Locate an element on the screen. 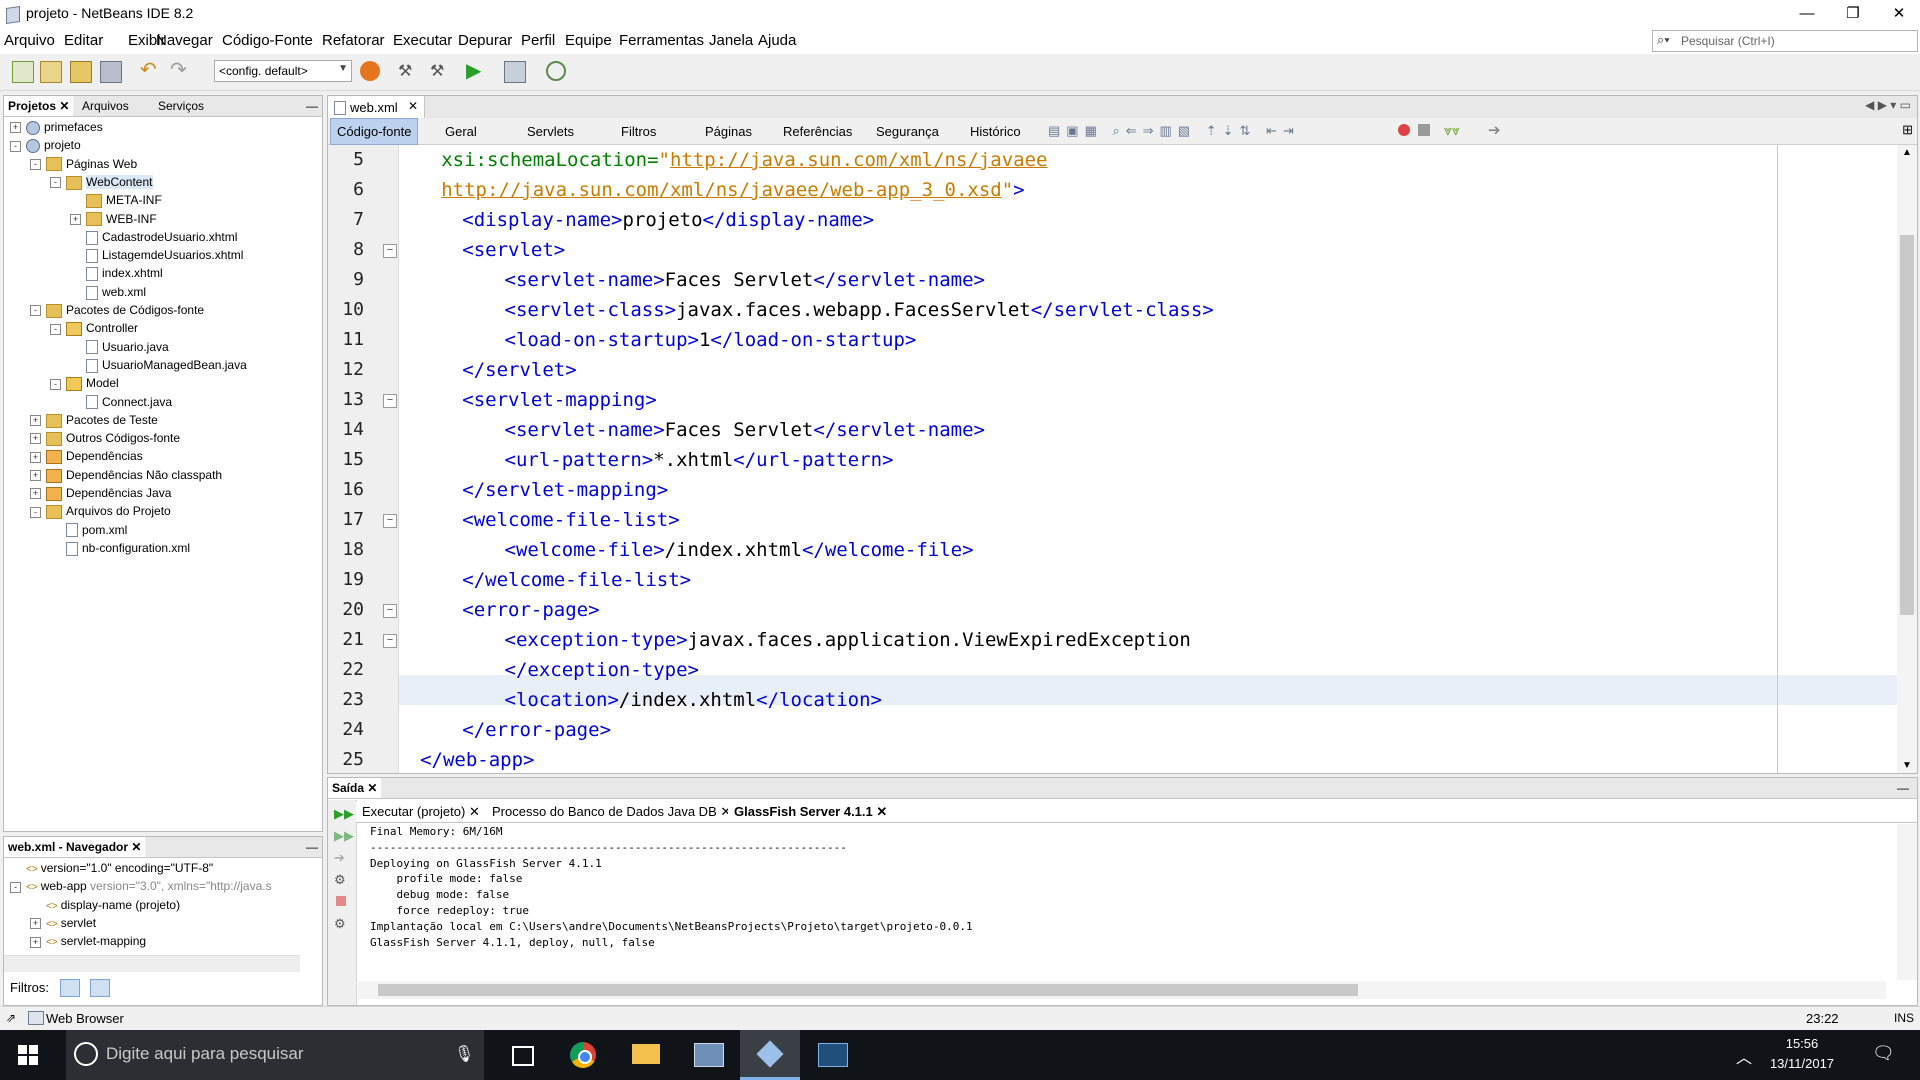 The height and width of the screenshot is (1080, 1920). menu-navegar: Navegar is located at coordinates (184, 40).